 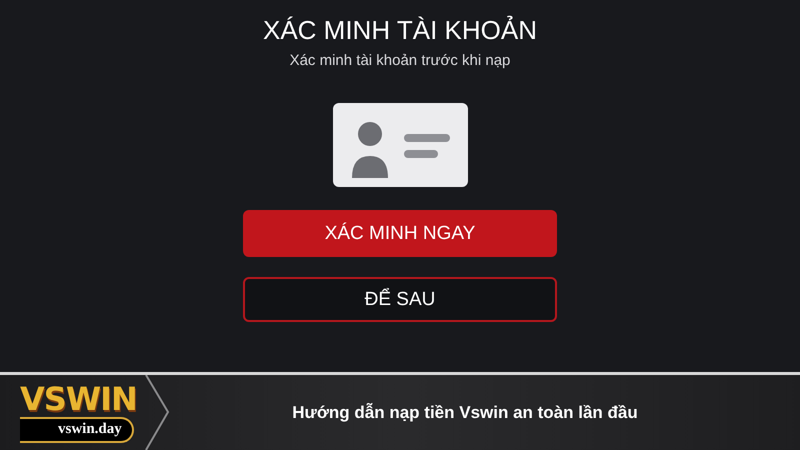 What do you see at coordinates (400, 299) in the screenshot?
I see `later-button: ĐỂ SAU` at bounding box center [400, 299].